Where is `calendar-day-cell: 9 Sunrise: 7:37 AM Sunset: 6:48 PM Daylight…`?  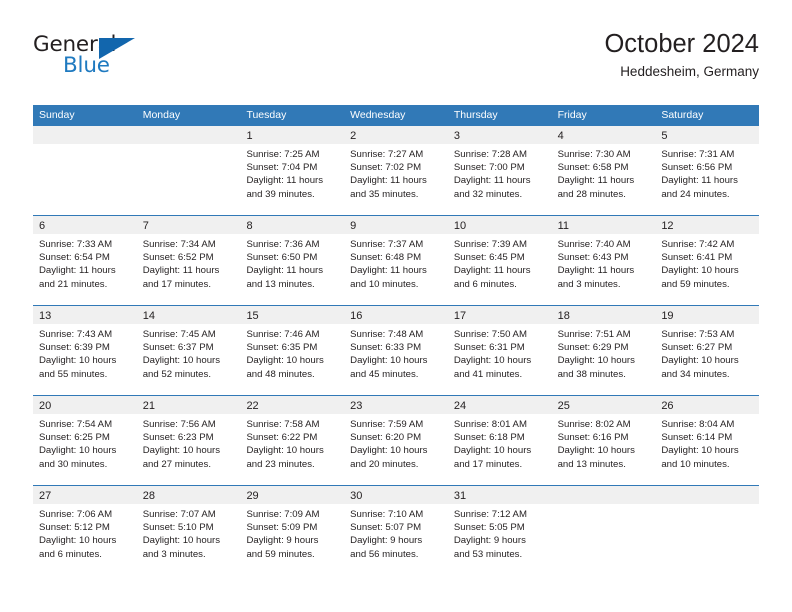
calendar-day-cell: 9 Sunrise: 7:37 AM Sunset: 6:48 PM Daylight… is located at coordinates (396, 260).